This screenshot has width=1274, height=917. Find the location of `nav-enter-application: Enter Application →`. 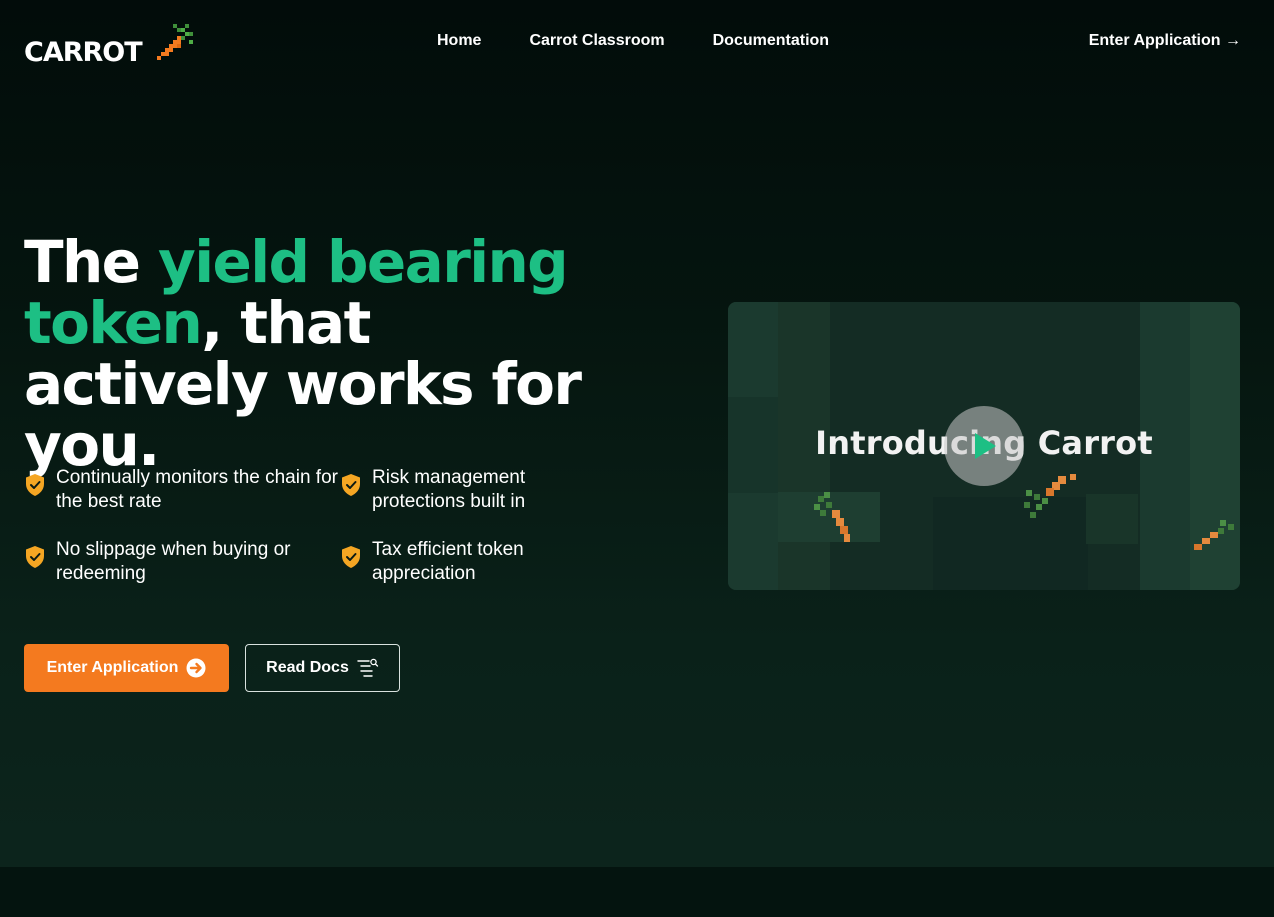

nav-enter-application: Enter Application → is located at coordinates (1165, 41).